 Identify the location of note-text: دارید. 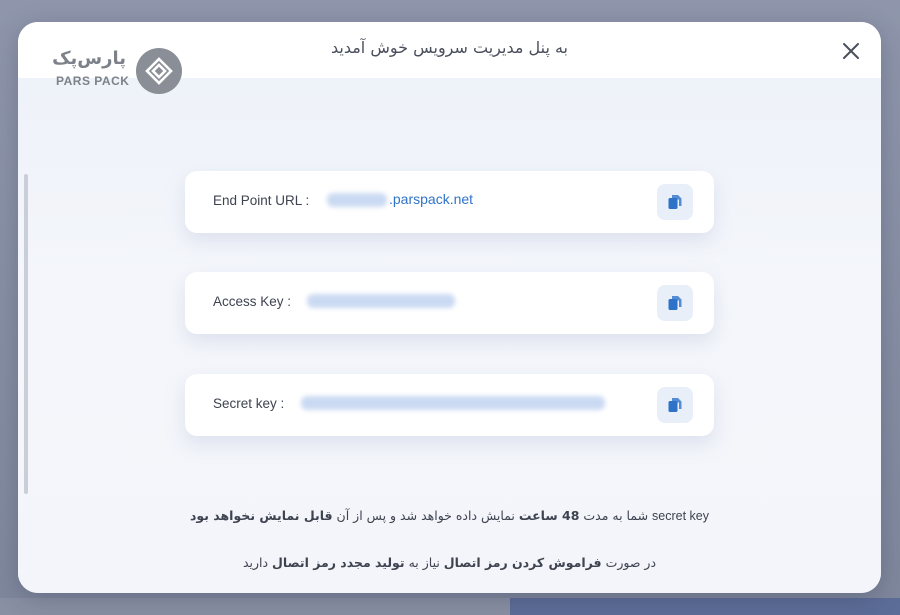
(257, 562).